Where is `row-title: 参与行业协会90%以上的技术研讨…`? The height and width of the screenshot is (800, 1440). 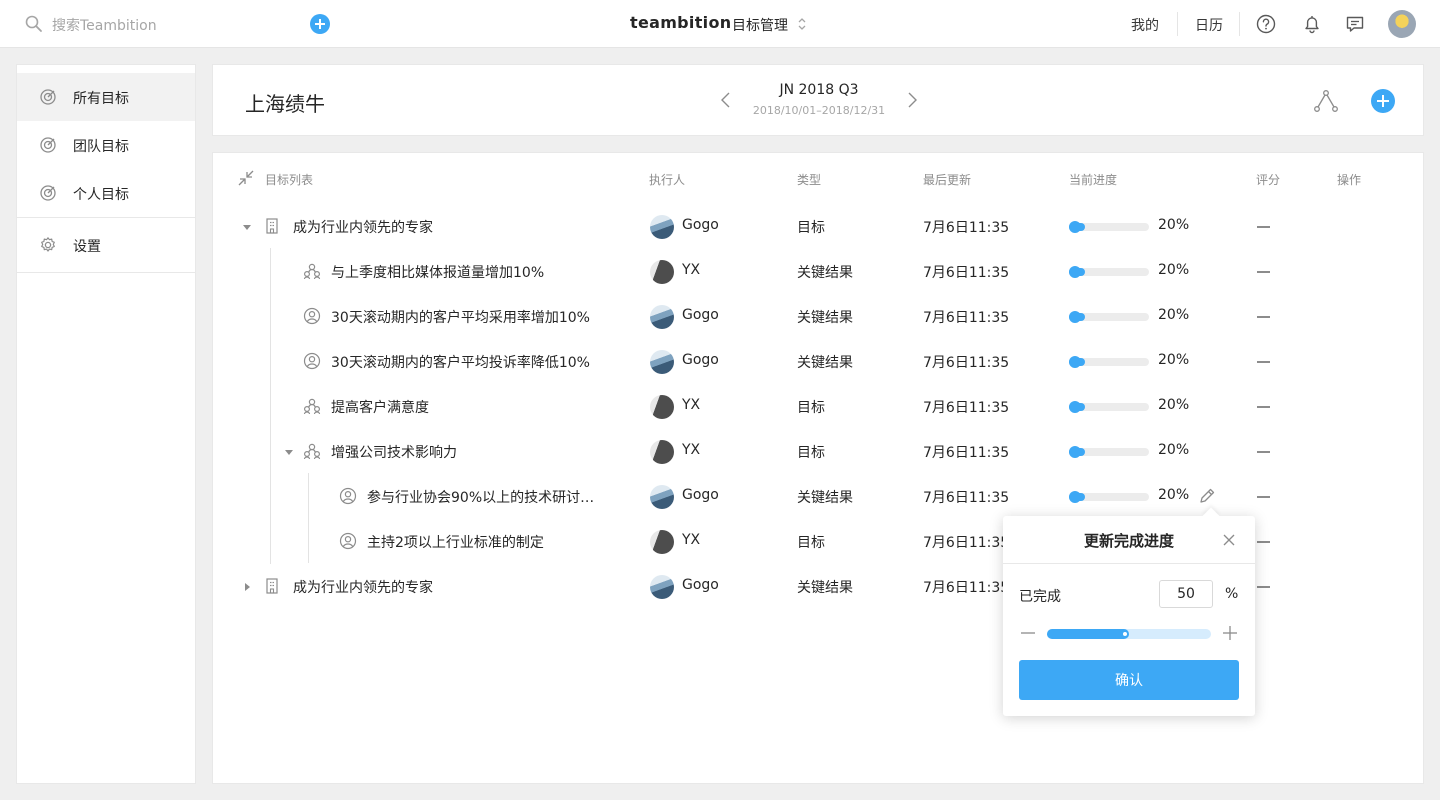
row-title: 参与行业协会90%以上的技术研讨… is located at coordinates (480, 497).